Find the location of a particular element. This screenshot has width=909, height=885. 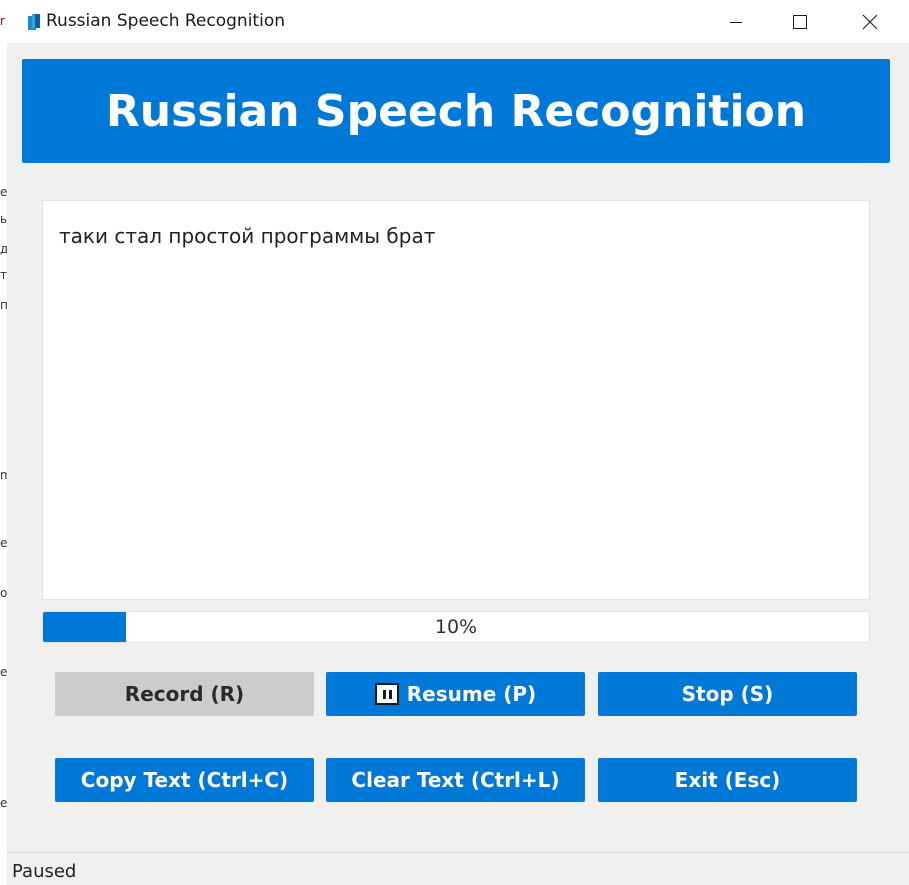

close-button is located at coordinates (870, 21).